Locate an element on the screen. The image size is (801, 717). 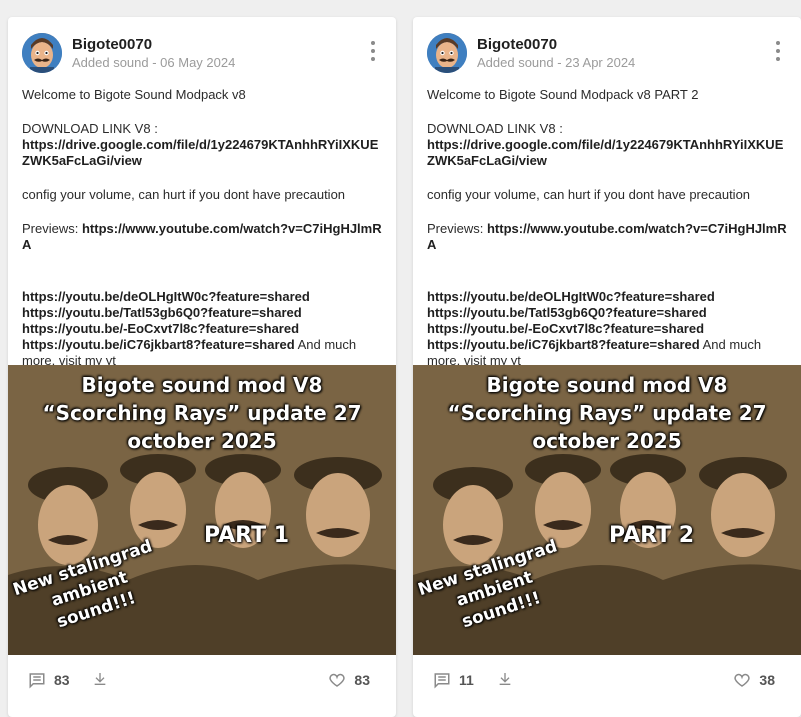
post-meta: Added sound - 23 Apr 2024 is located at coordinates (556, 62).